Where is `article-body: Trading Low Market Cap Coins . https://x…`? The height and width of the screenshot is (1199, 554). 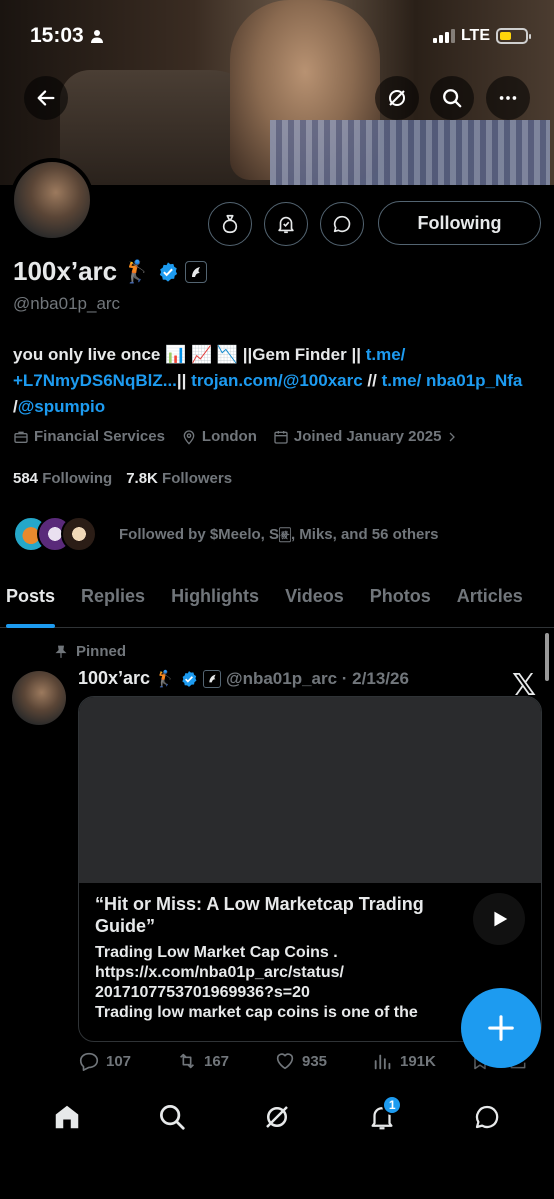
article-body: Trading Low Market Cap Coins . https://x… is located at coordinates (280, 983).